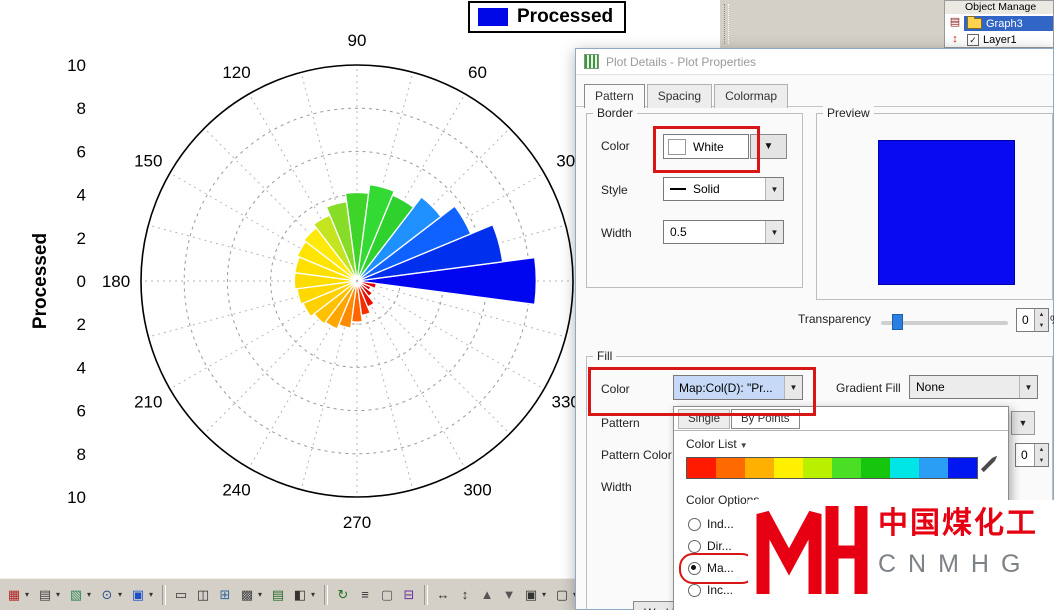 Image resolution: width=1054 pixels, height=610 pixels. What do you see at coordinates (203, 595) in the screenshot?
I see `duplicate-window-icon: ◫` at bounding box center [203, 595].